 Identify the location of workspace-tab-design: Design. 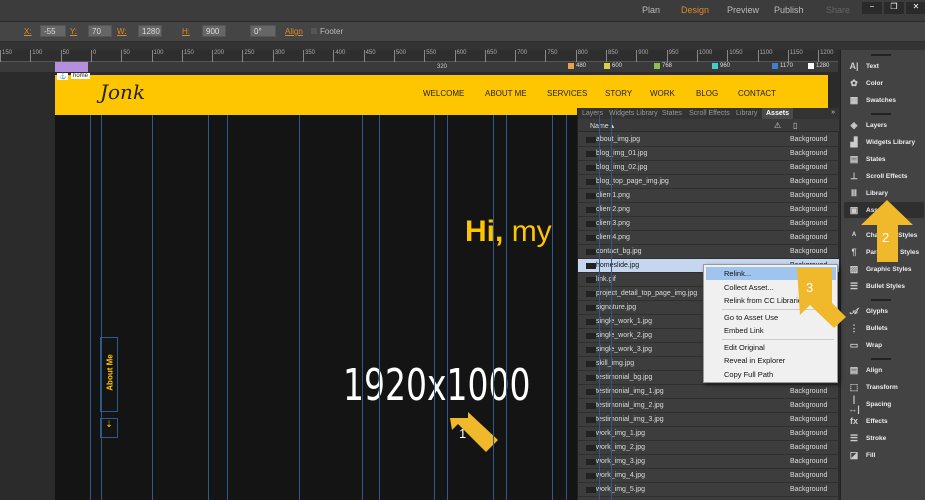
(695, 10).